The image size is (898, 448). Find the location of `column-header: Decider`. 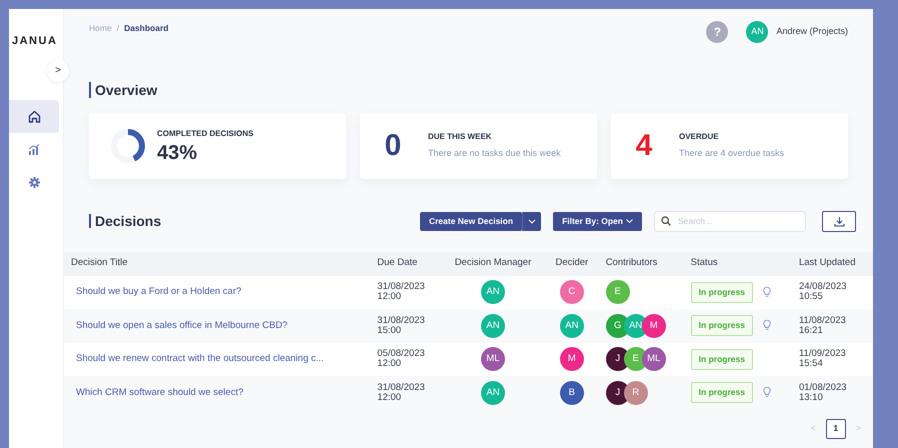

column-header: Decider is located at coordinates (572, 264).